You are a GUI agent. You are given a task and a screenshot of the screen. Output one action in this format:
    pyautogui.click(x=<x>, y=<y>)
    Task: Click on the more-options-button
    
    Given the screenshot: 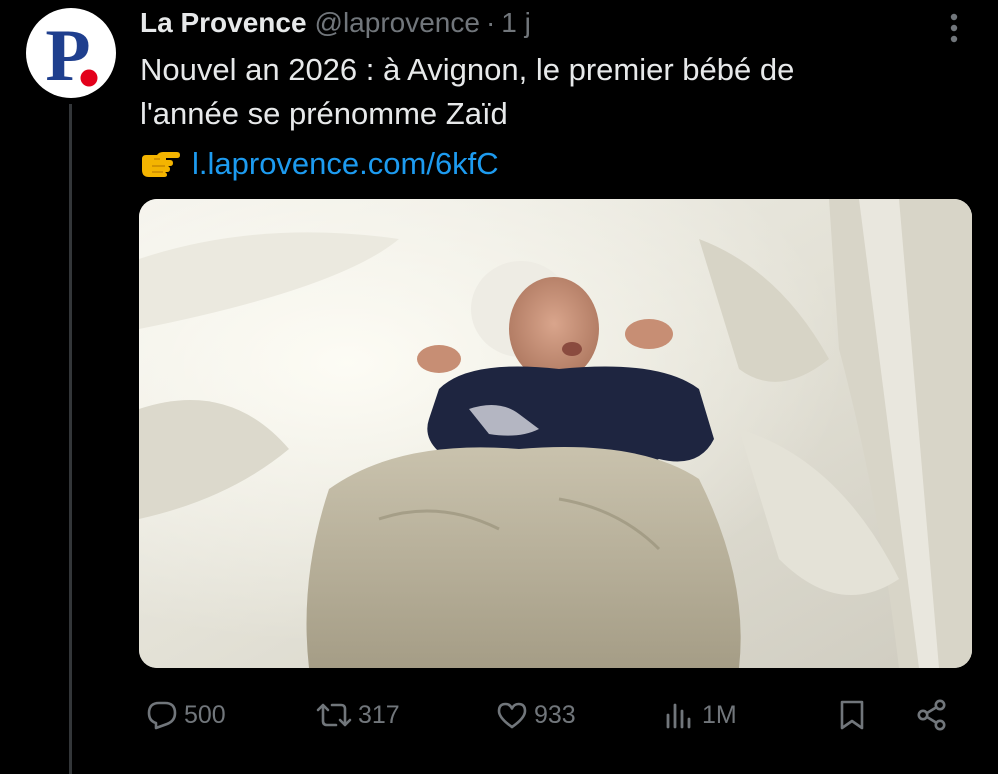 What is the action you would take?
    pyautogui.click(x=954, y=28)
    